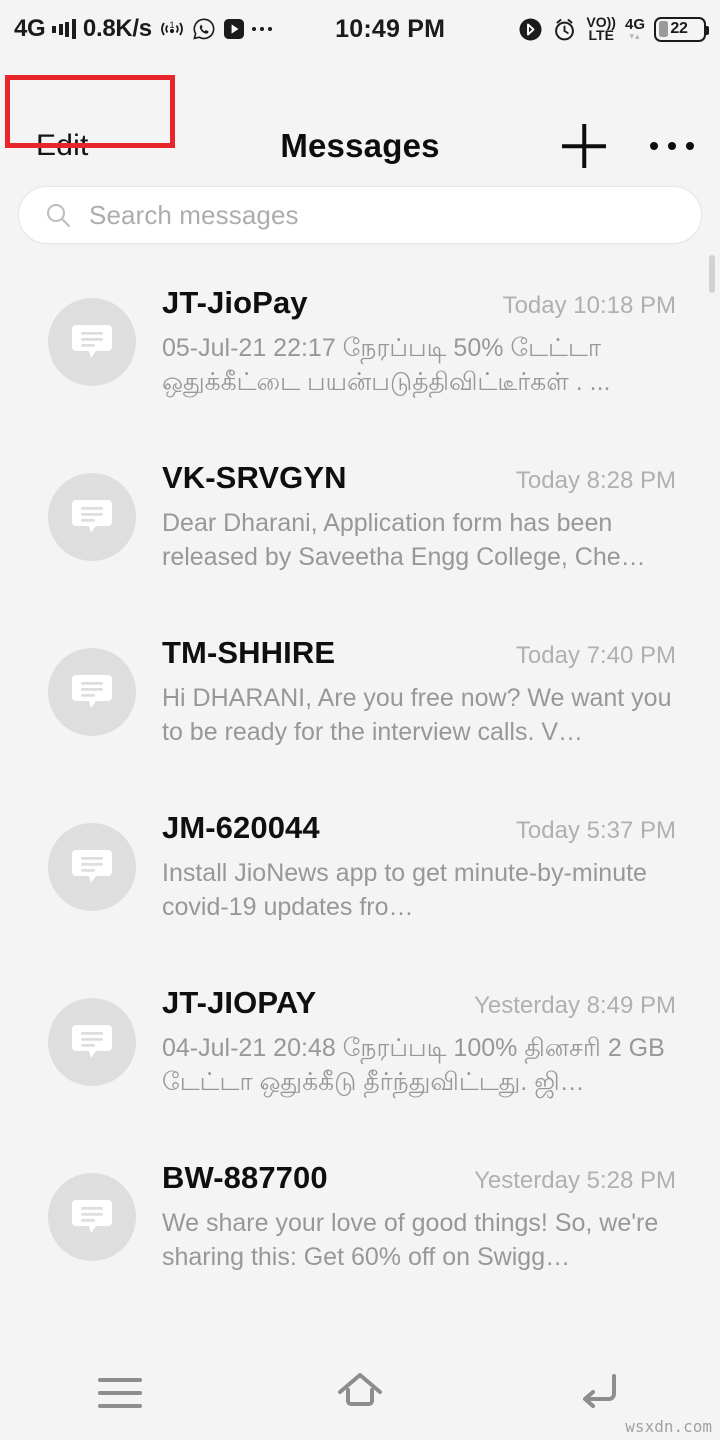 Image resolution: width=720 pixels, height=1440 pixels. I want to click on message-sender: JT-JIOPAY, so click(239, 1002).